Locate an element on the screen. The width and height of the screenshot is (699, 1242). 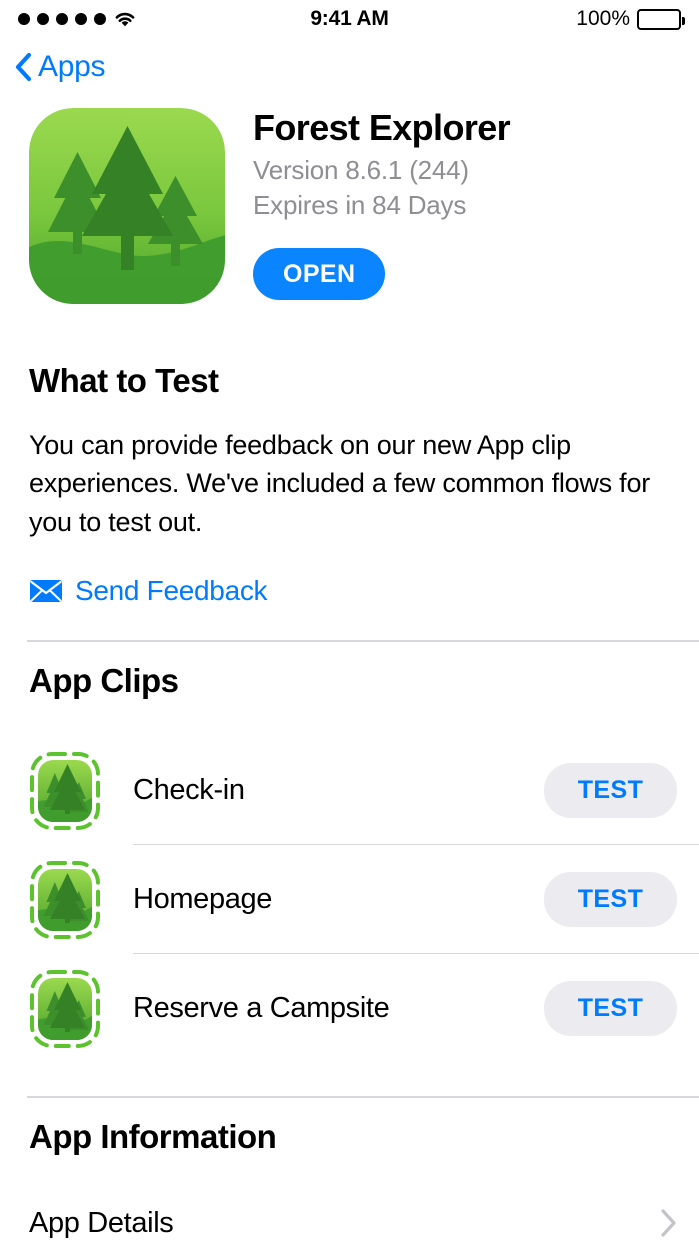
send-feedback-link: Send Feedback is located at coordinates (349, 591).